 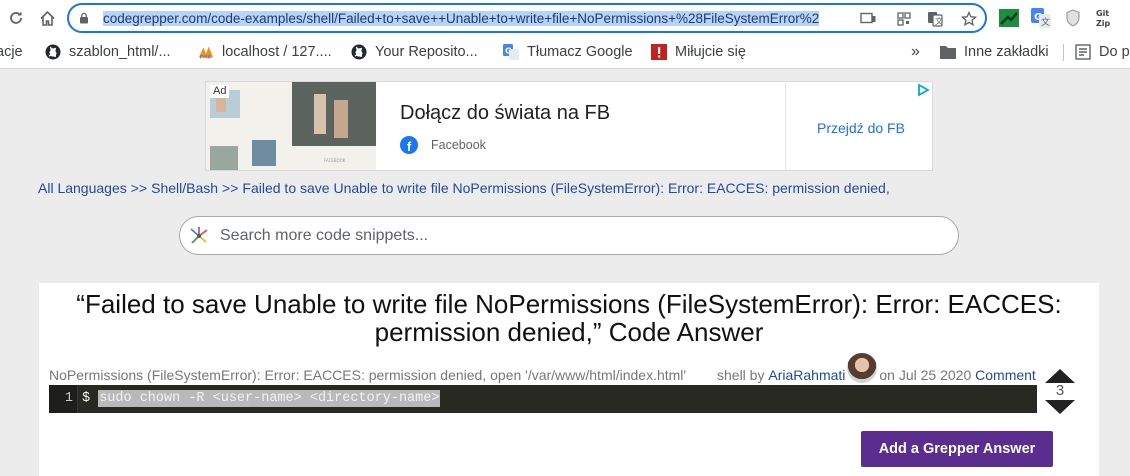 I want to click on breadcrumb-all-languages: All Languages, so click(x=82, y=188).